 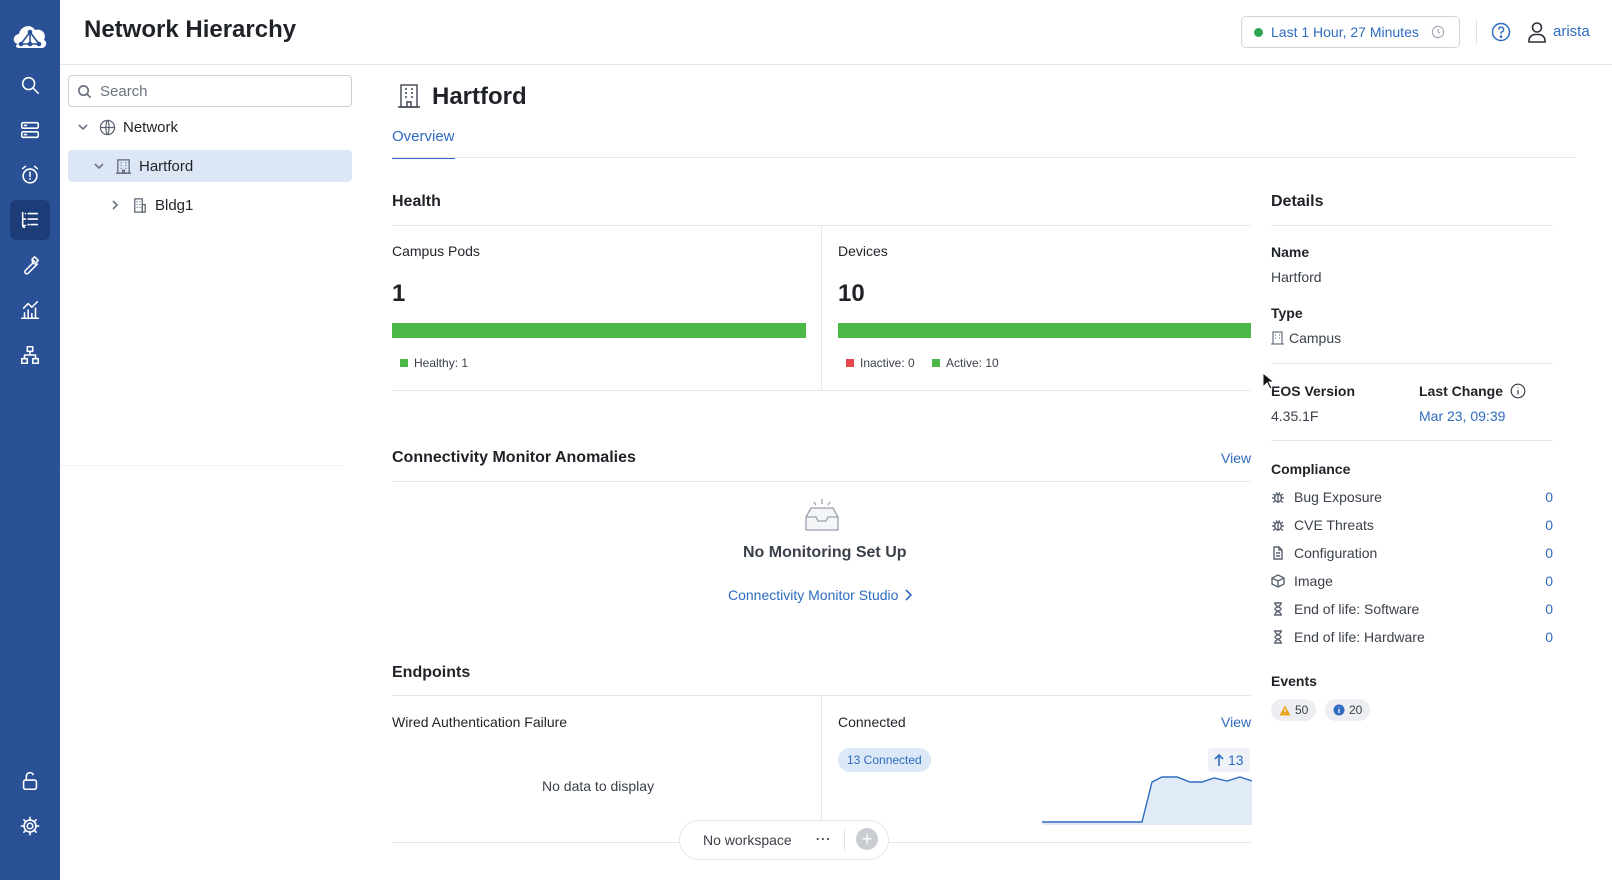 What do you see at coordinates (215, 91) in the screenshot?
I see `tree-search-input` at bounding box center [215, 91].